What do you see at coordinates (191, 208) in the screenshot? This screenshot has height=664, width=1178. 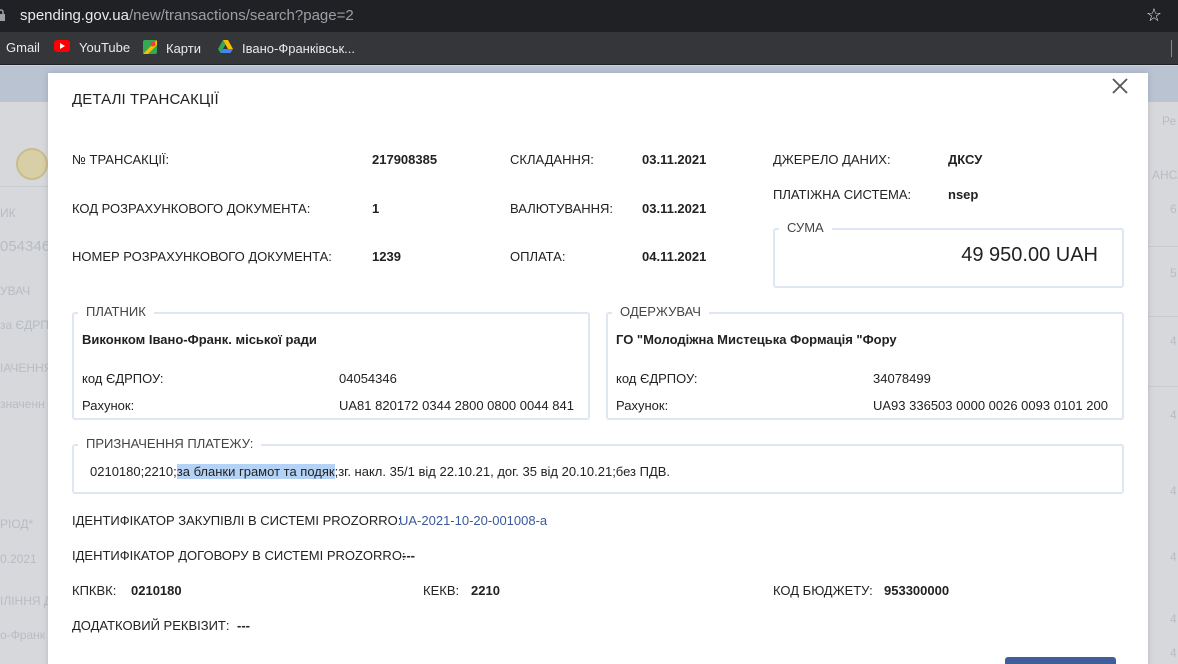 I see `doc-code-label: КОД РОЗРАХУНКОВОГО ДОКУМЕНТА:` at bounding box center [191, 208].